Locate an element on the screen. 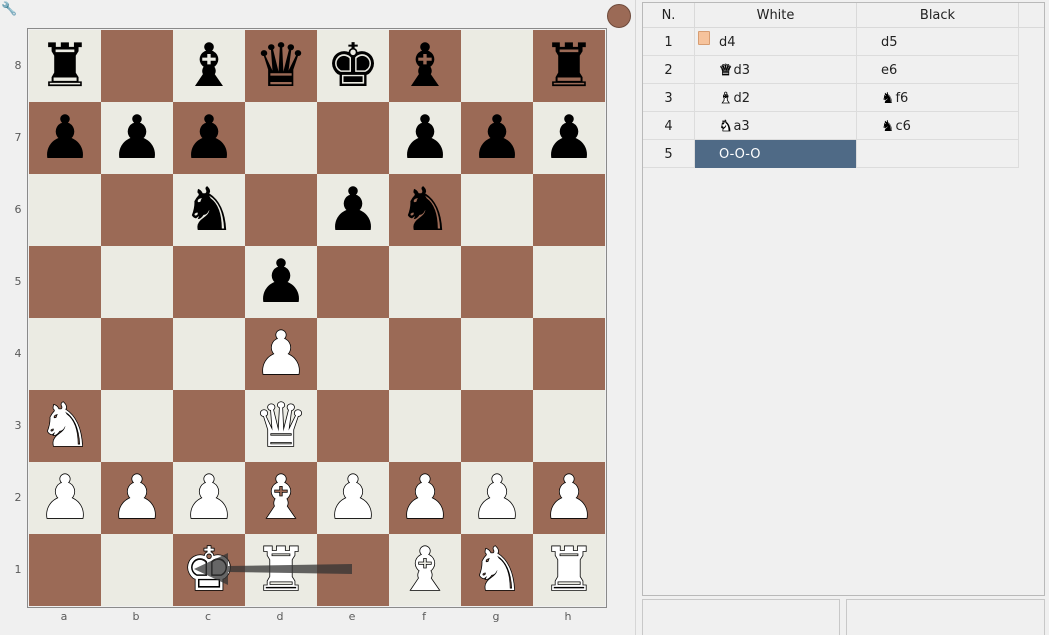 Image resolution: width=1049 pixels, height=635 pixels. black-move-cell: ♞ f6 is located at coordinates (938, 98).